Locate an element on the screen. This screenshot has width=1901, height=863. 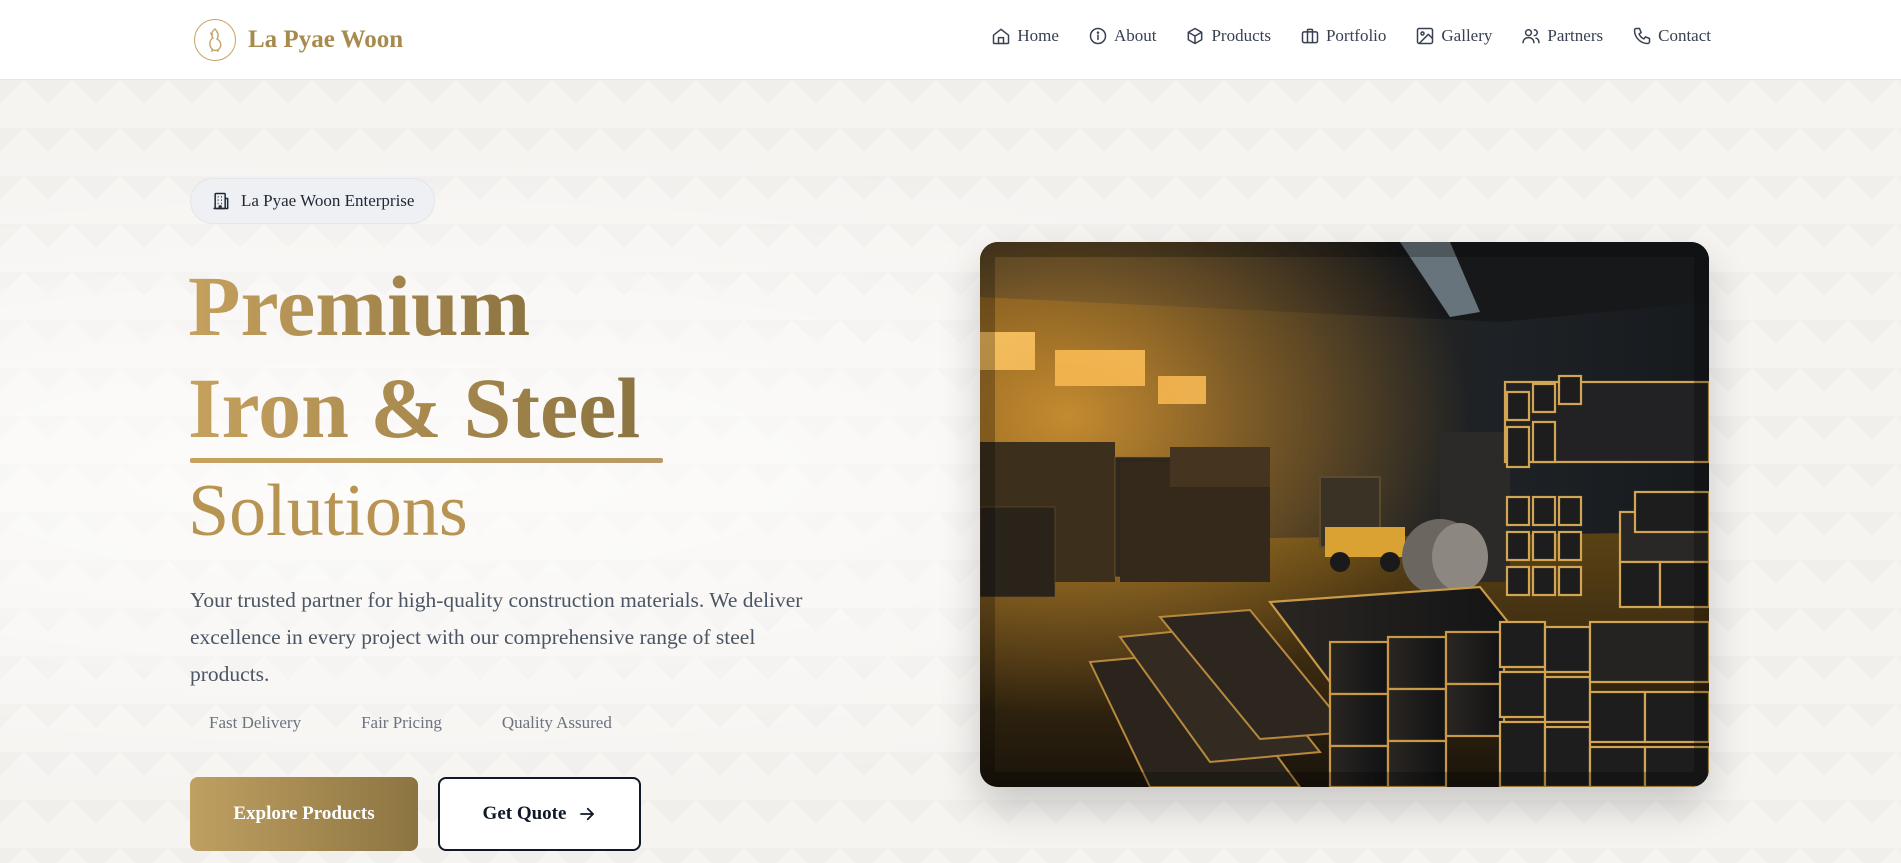
get-quote-button: Get Quote is located at coordinates (539, 814).